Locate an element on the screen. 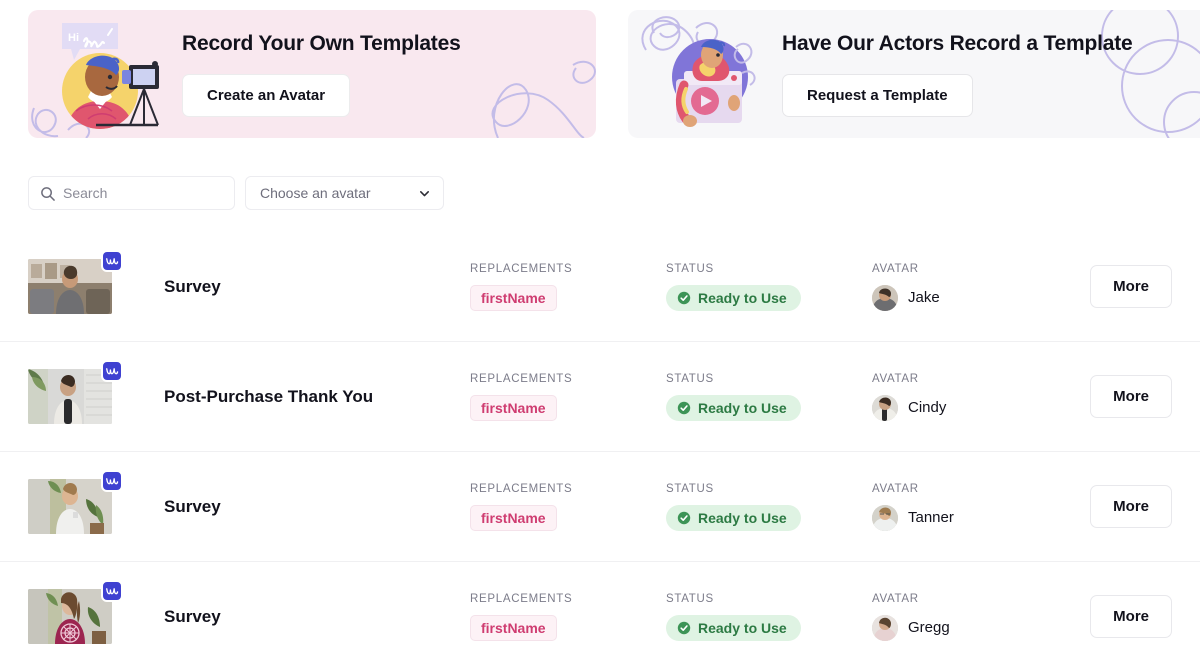 This screenshot has height=670, width=1200. search-icon is located at coordinates (48, 194).